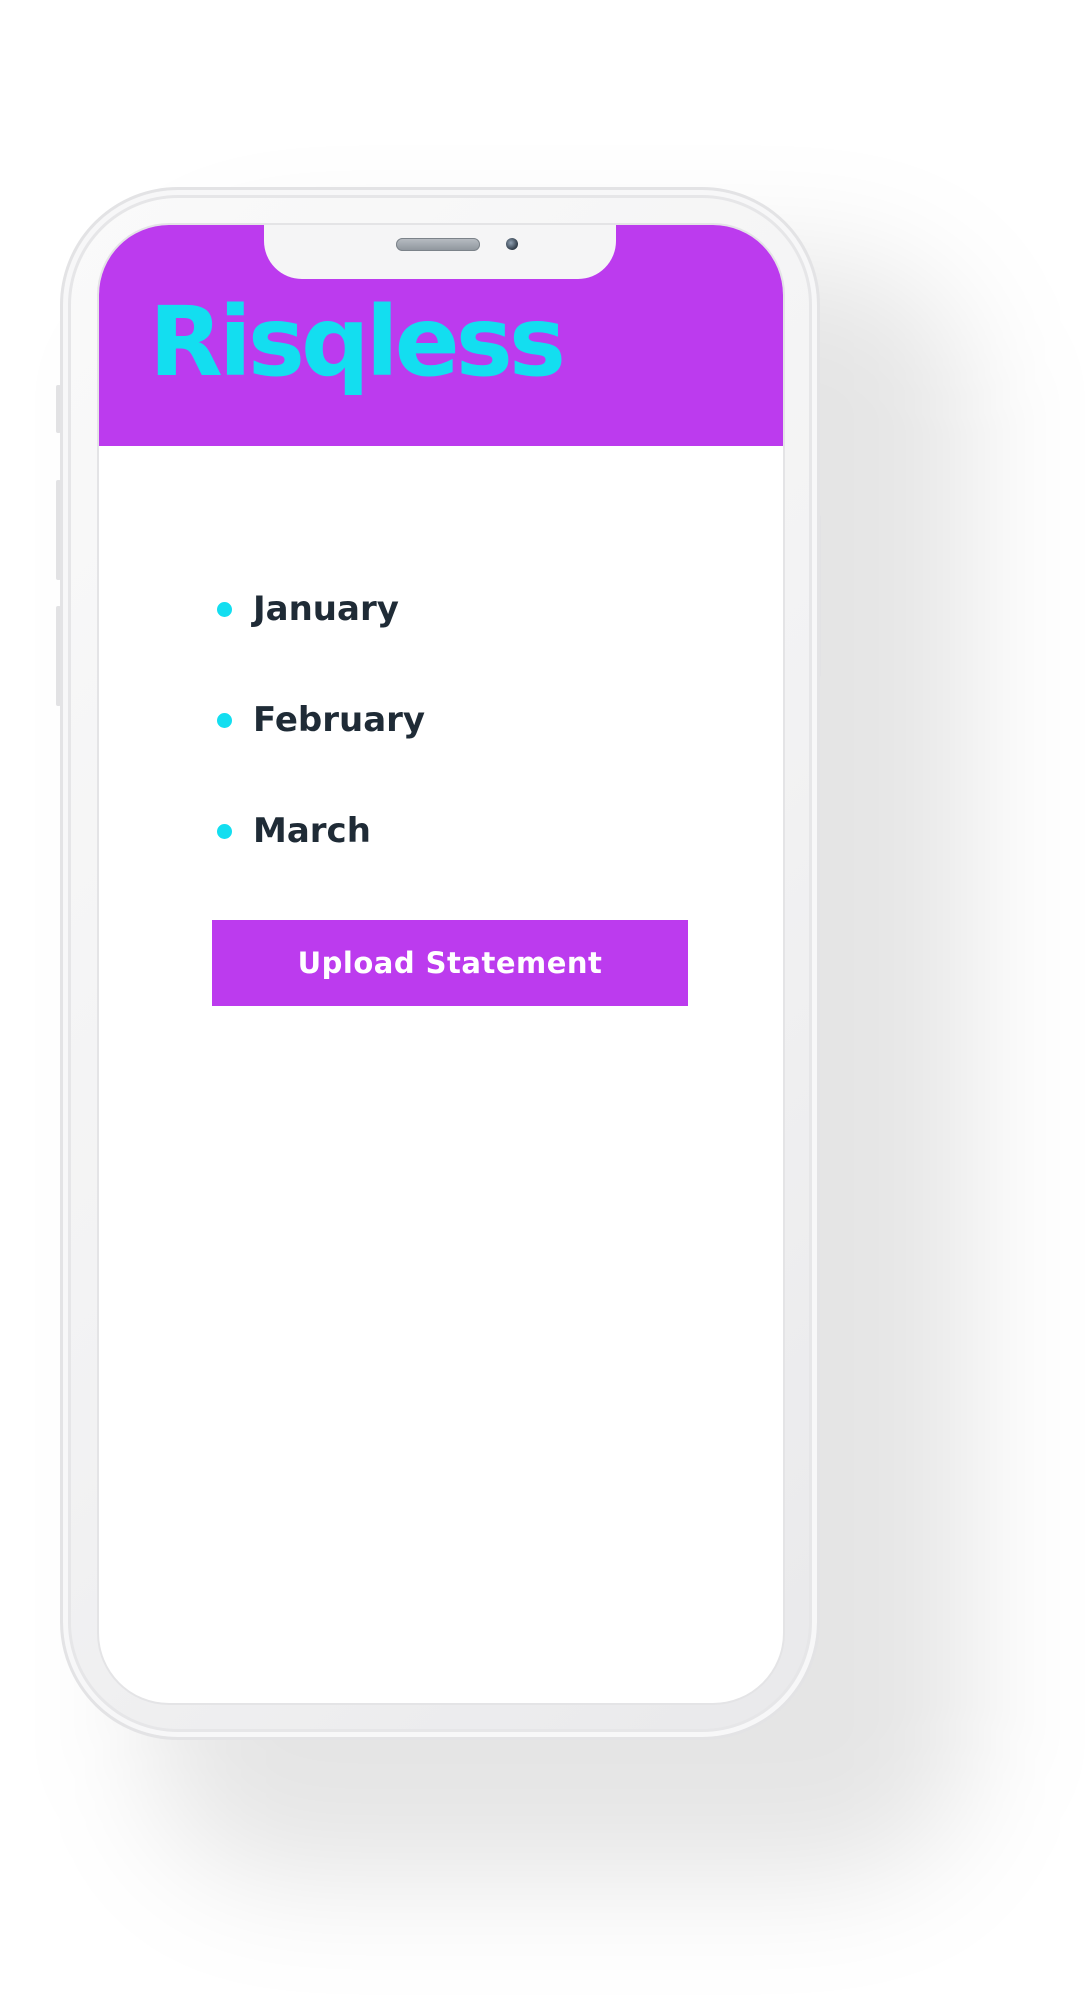 This screenshot has height=2000, width=1086. Describe the element at coordinates (440, 252) in the screenshot. I see `phone-notch` at that location.